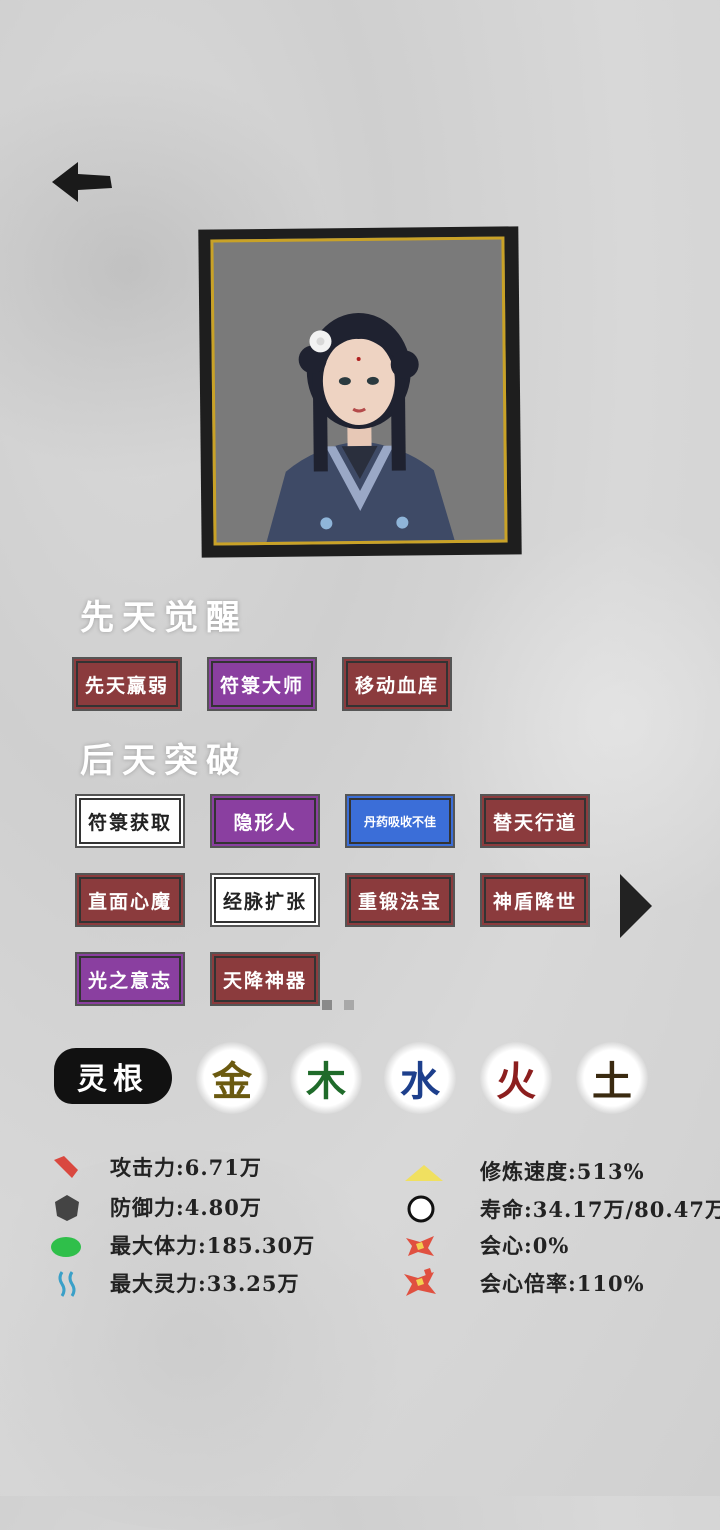  I want to click on element-metal: 金, so click(232, 1078).